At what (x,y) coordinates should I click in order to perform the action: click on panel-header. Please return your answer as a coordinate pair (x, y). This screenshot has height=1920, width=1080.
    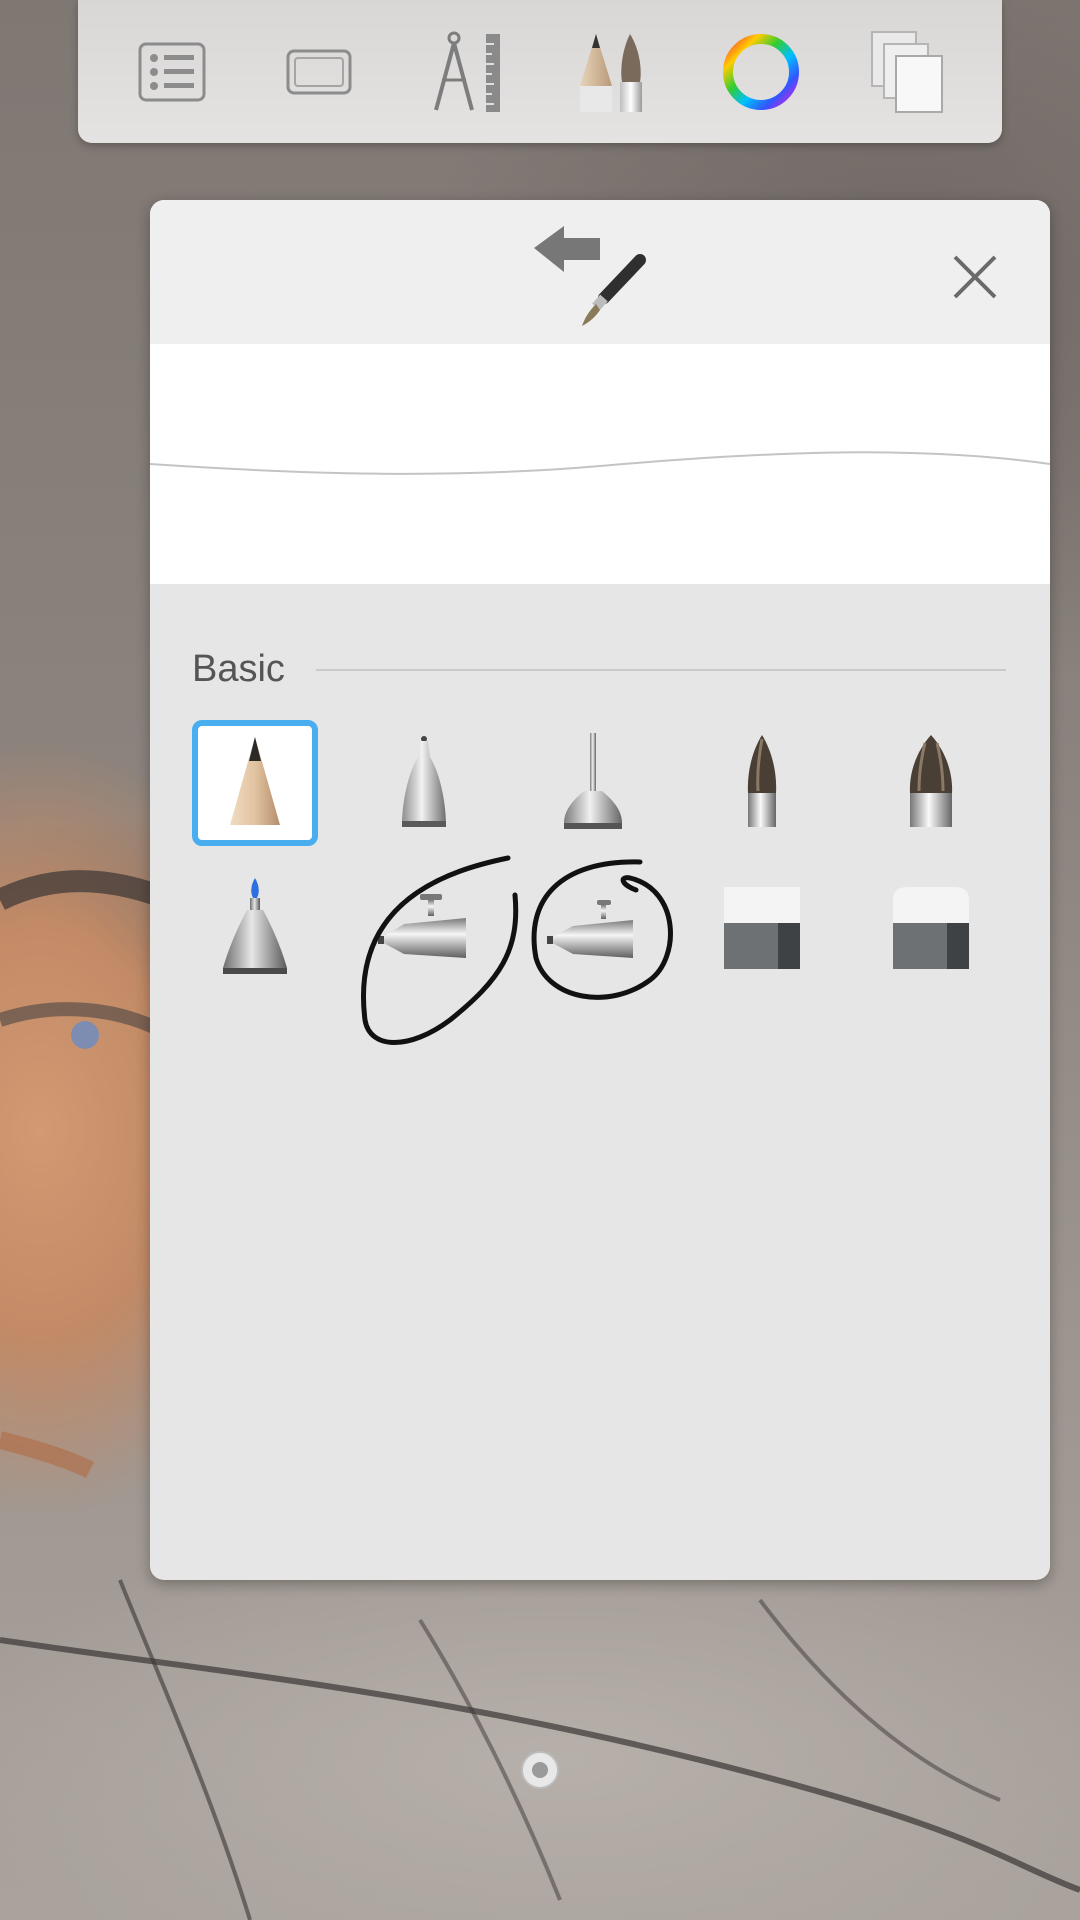
    Looking at the image, I should click on (600, 272).